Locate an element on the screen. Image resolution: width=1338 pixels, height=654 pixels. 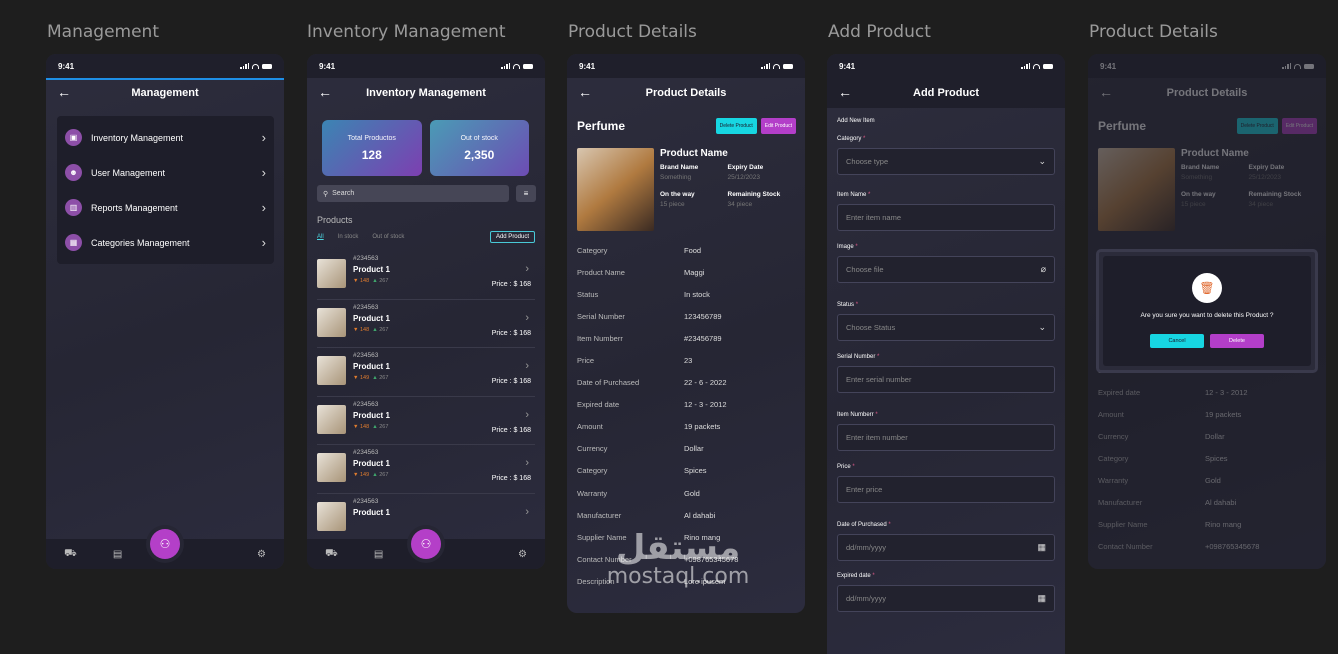
field-label: Category is located at coordinates (849, 139).